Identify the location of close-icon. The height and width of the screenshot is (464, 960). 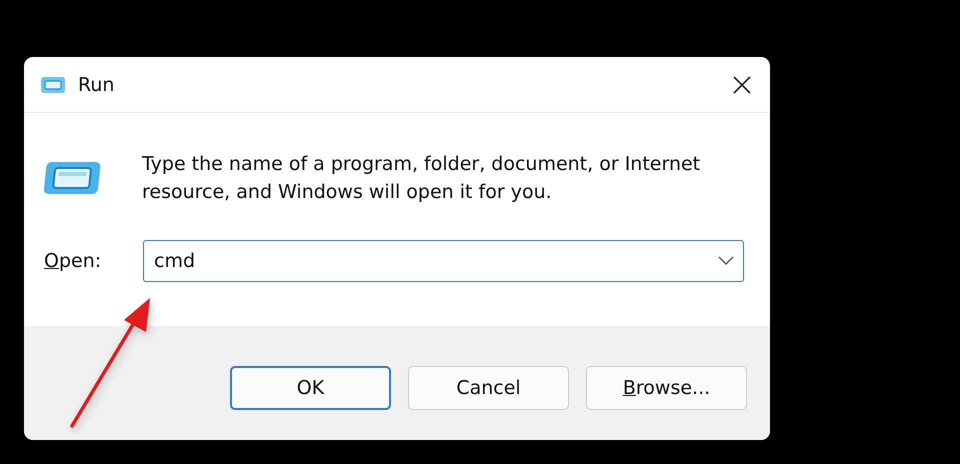
(742, 84).